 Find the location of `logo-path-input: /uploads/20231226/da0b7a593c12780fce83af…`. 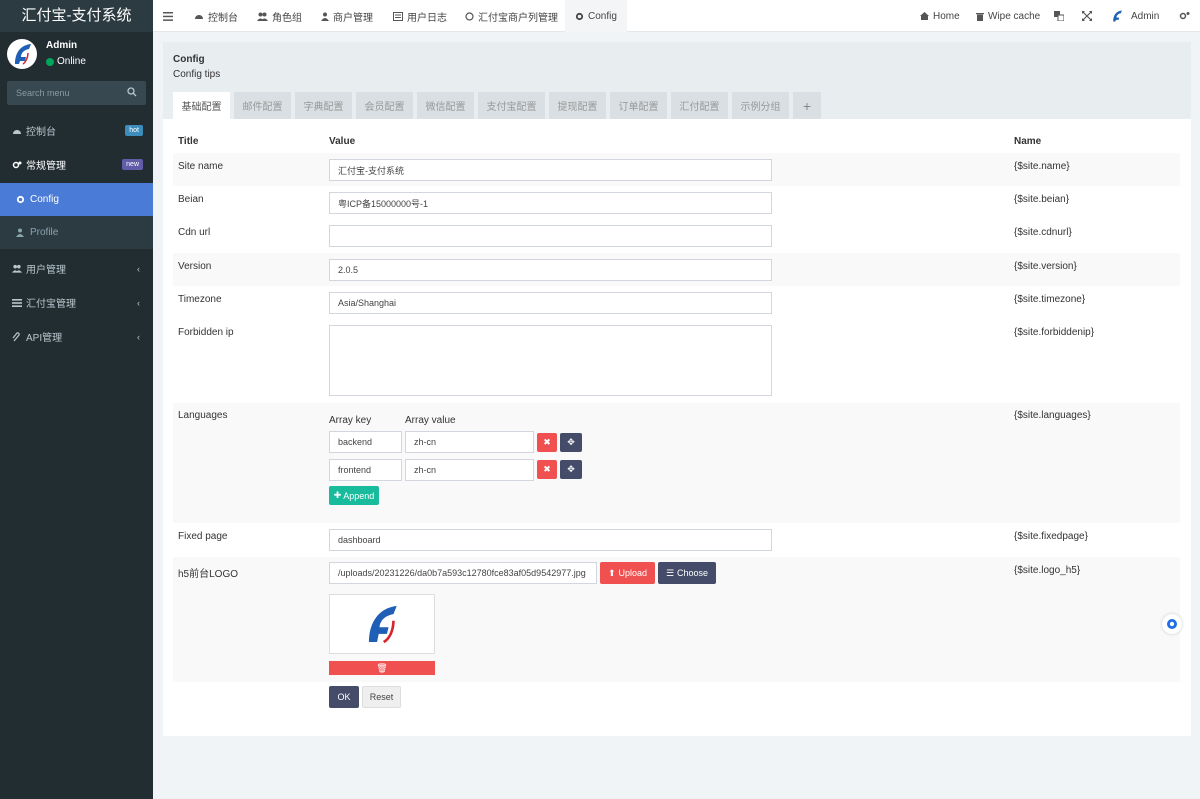

logo-path-input: /uploads/20231226/da0b7a593c12780fce83af… is located at coordinates (463, 573).